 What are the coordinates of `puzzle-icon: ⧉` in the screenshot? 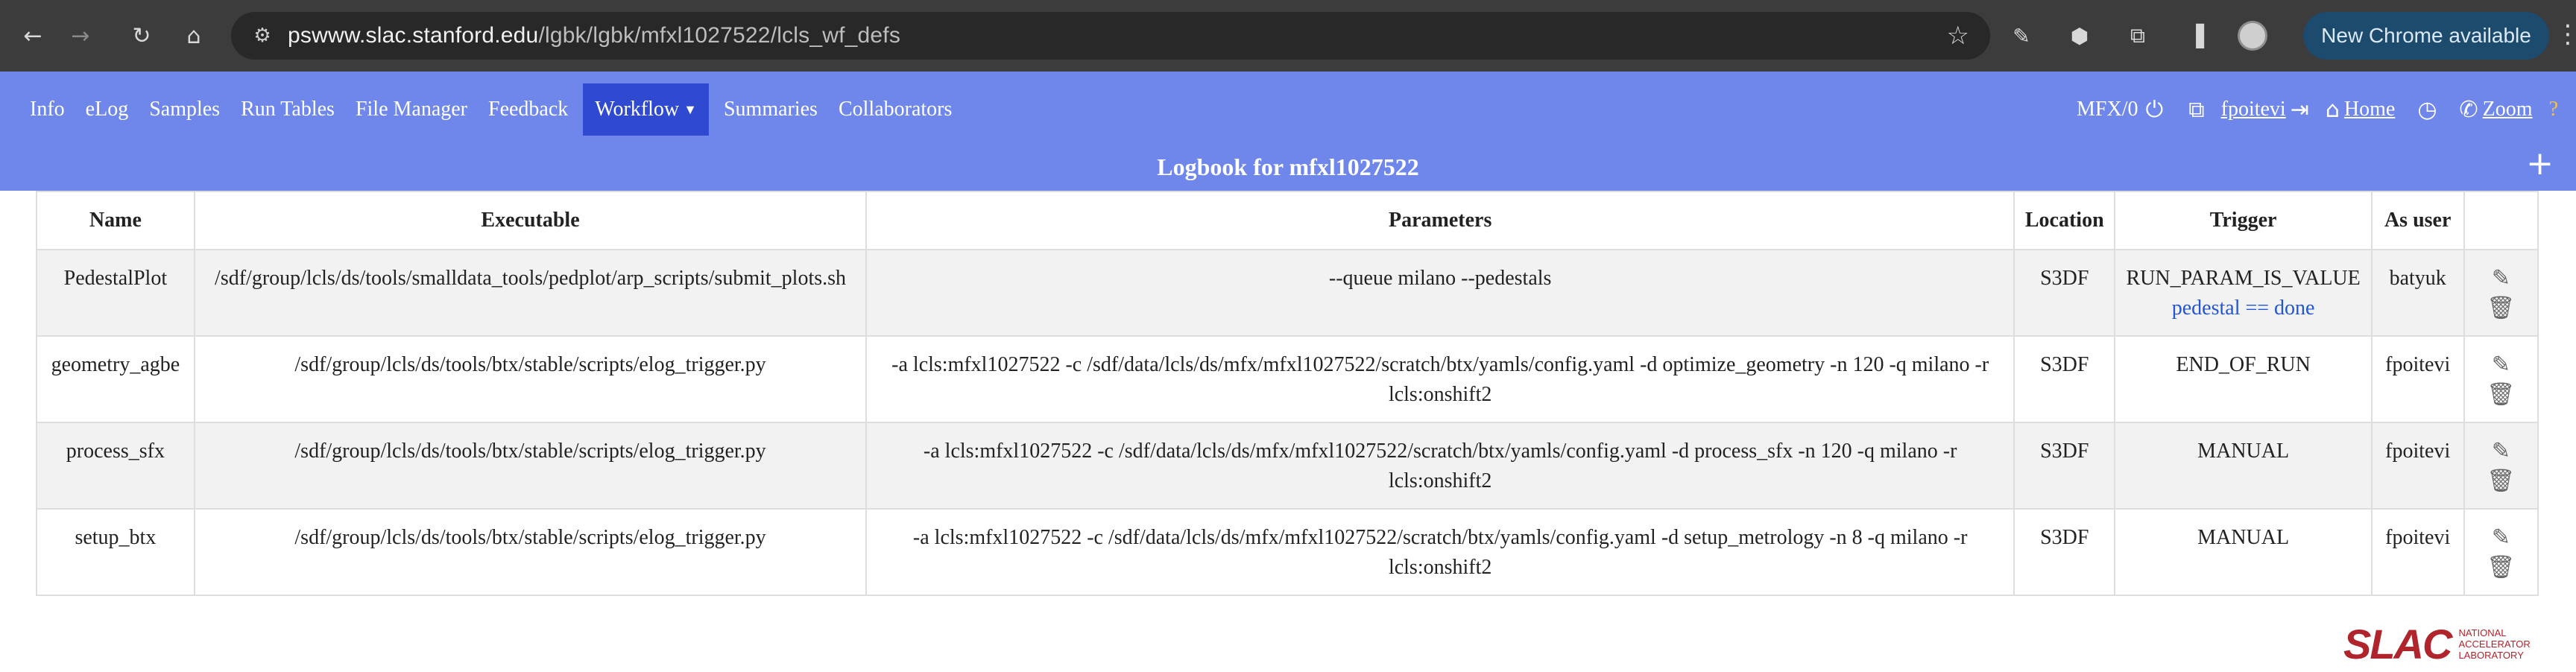 It's located at (2137, 35).